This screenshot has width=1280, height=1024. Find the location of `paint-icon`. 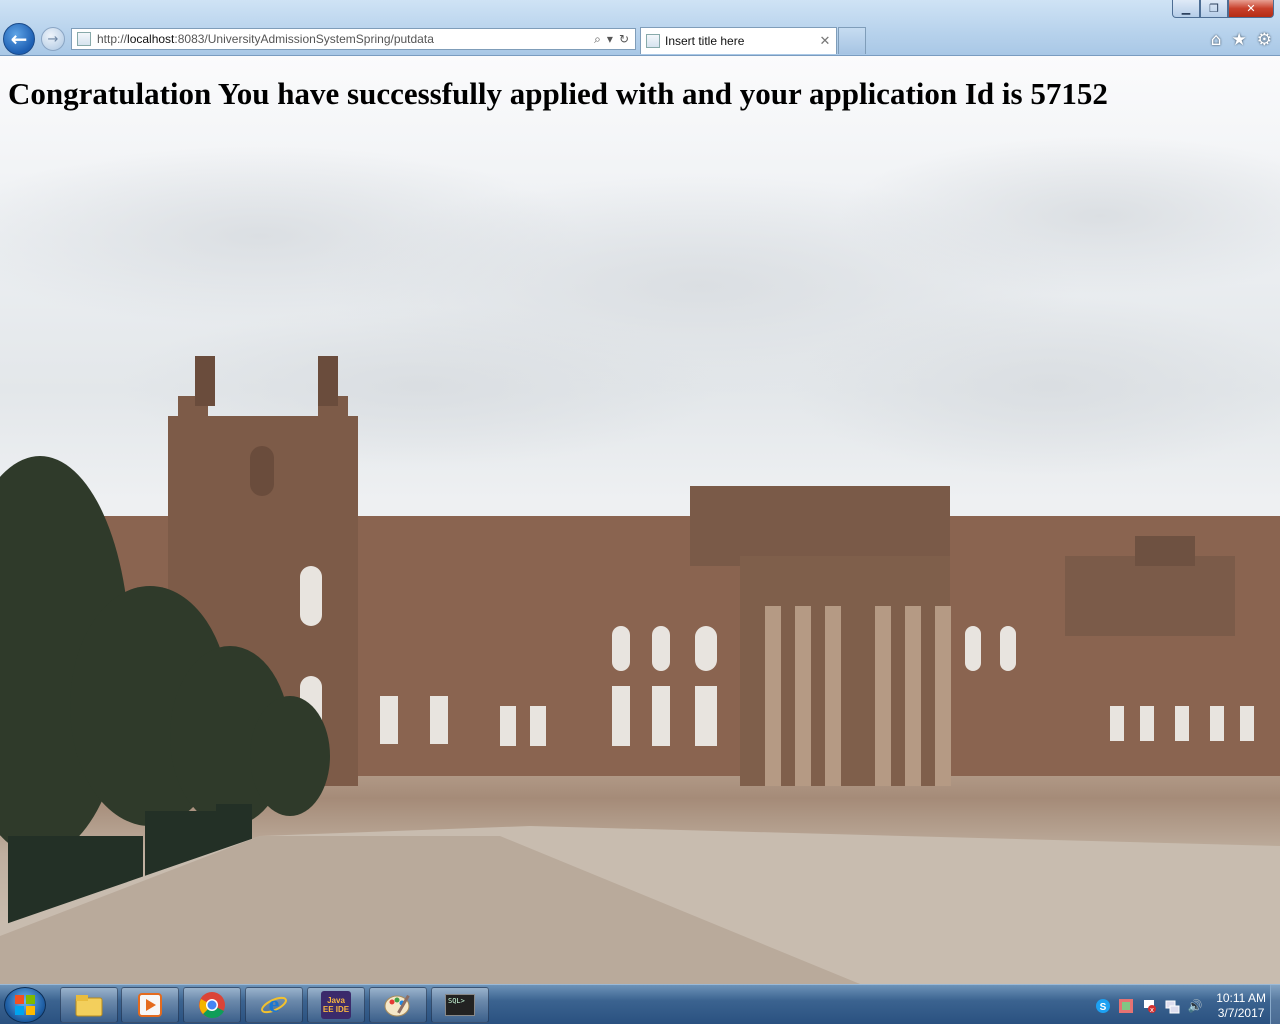

paint-icon is located at coordinates (397, 1005).